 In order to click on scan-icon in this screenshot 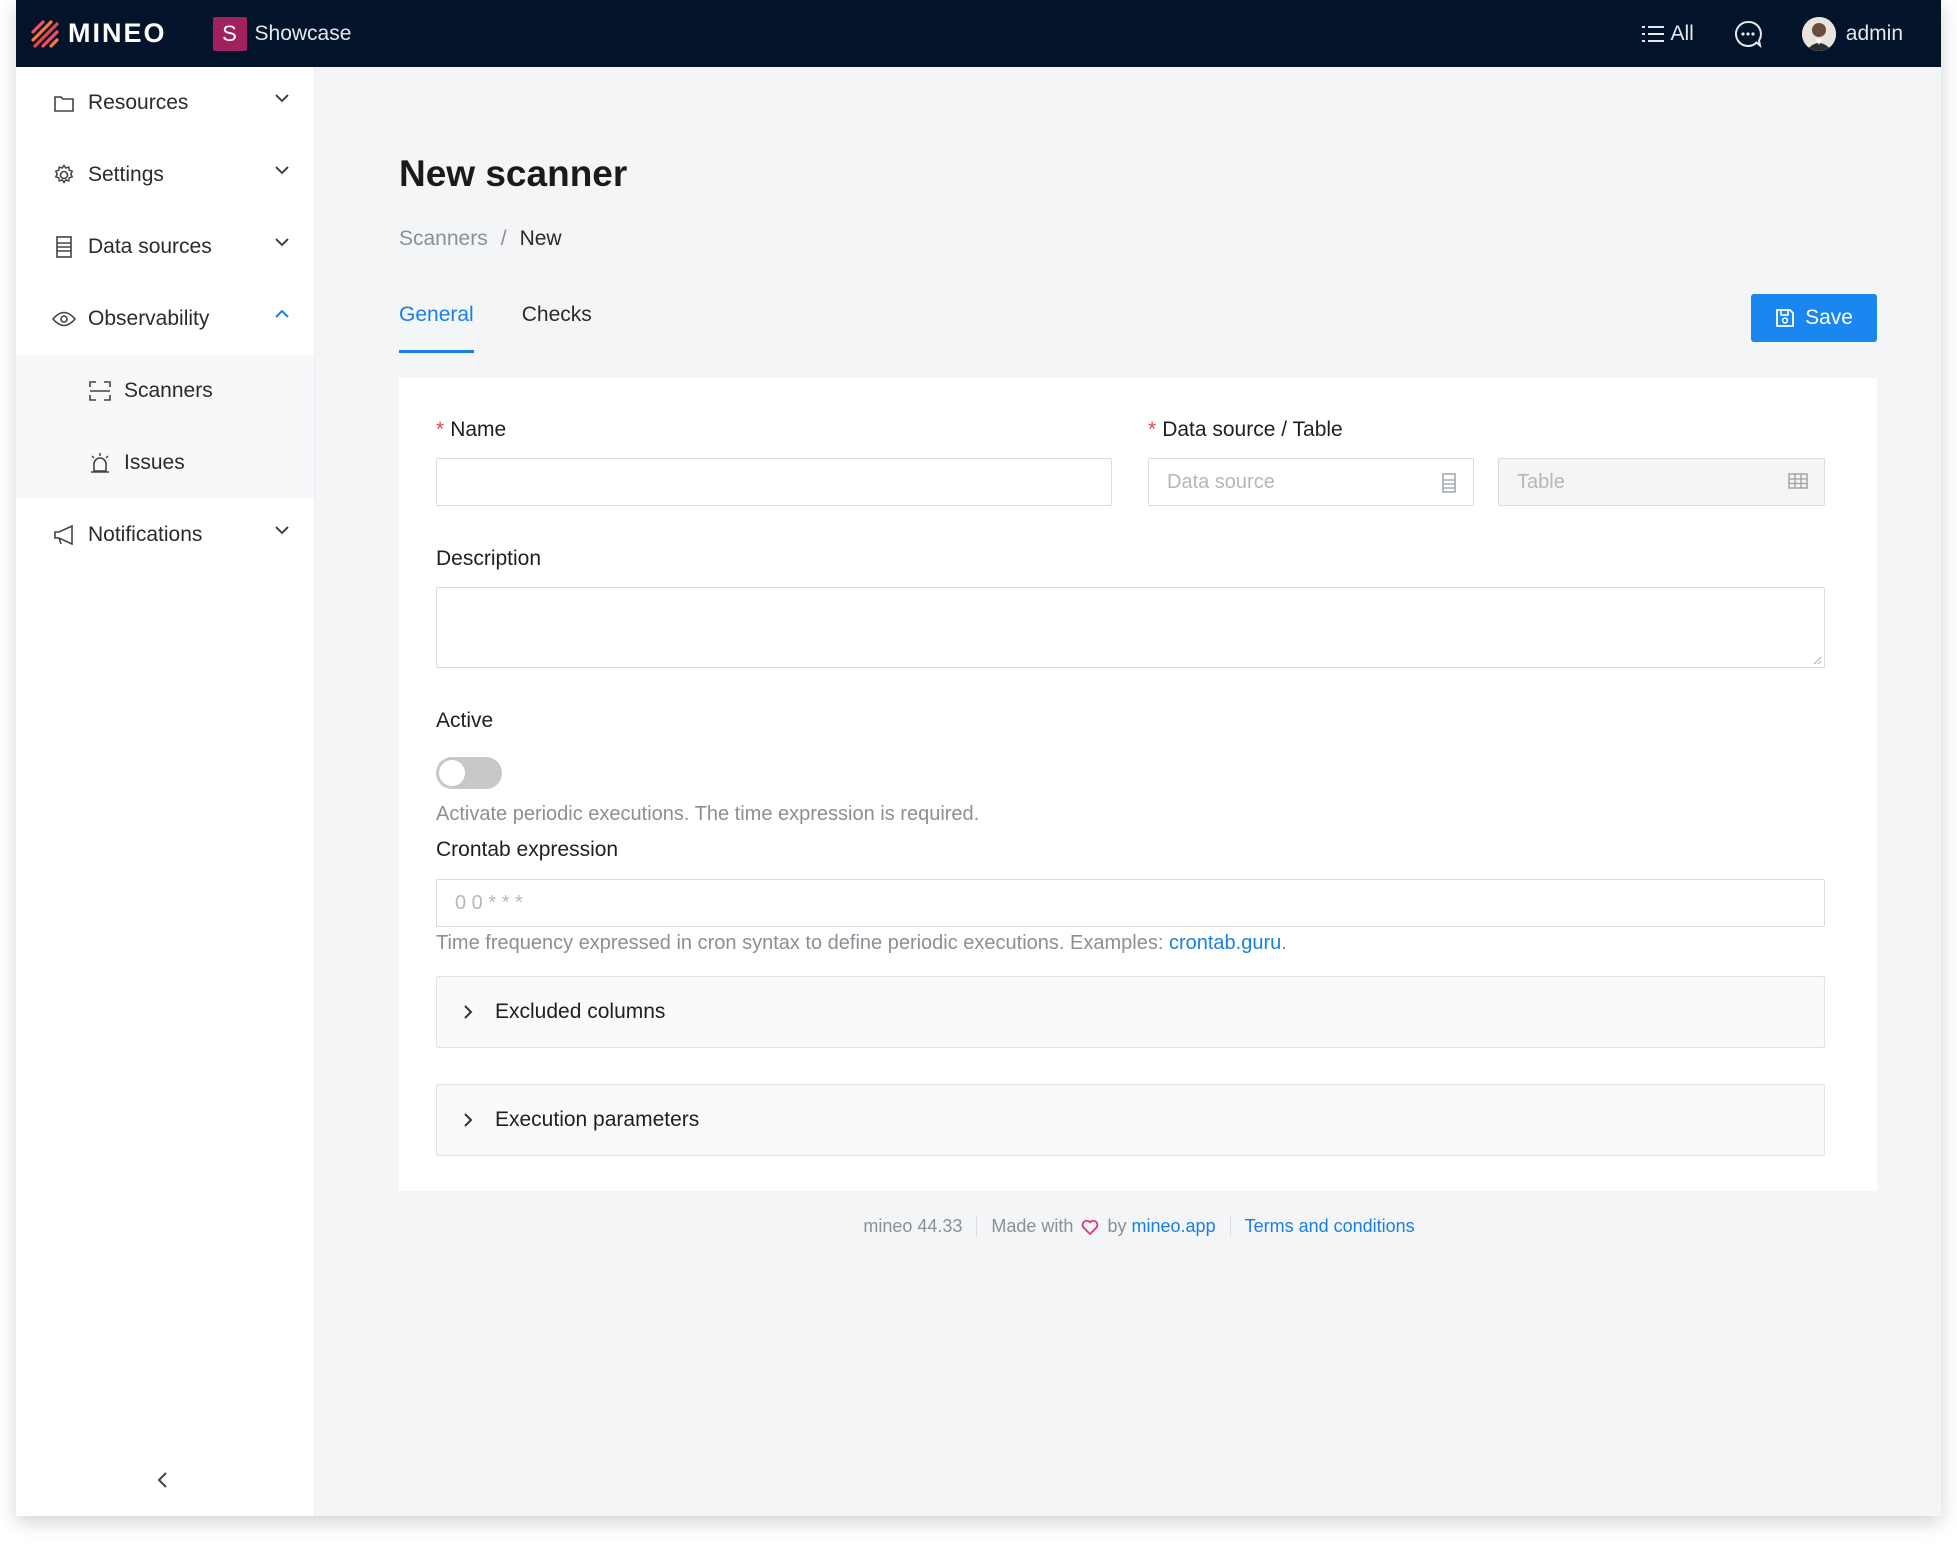, I will do `click(100, 391)`.